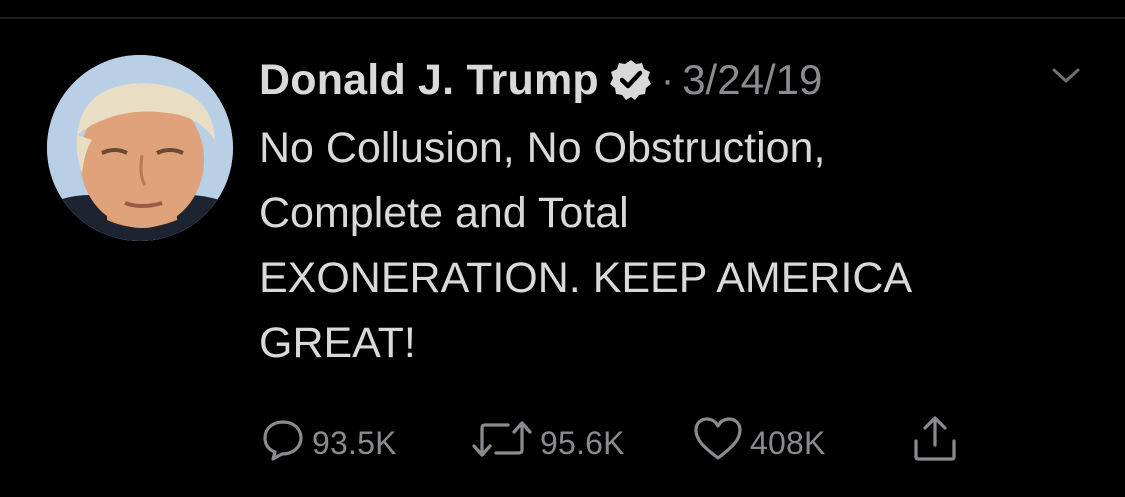 This screenshot has height=497, width=1125. I want to click on reply-count: 93.5K, so click(354, 442).